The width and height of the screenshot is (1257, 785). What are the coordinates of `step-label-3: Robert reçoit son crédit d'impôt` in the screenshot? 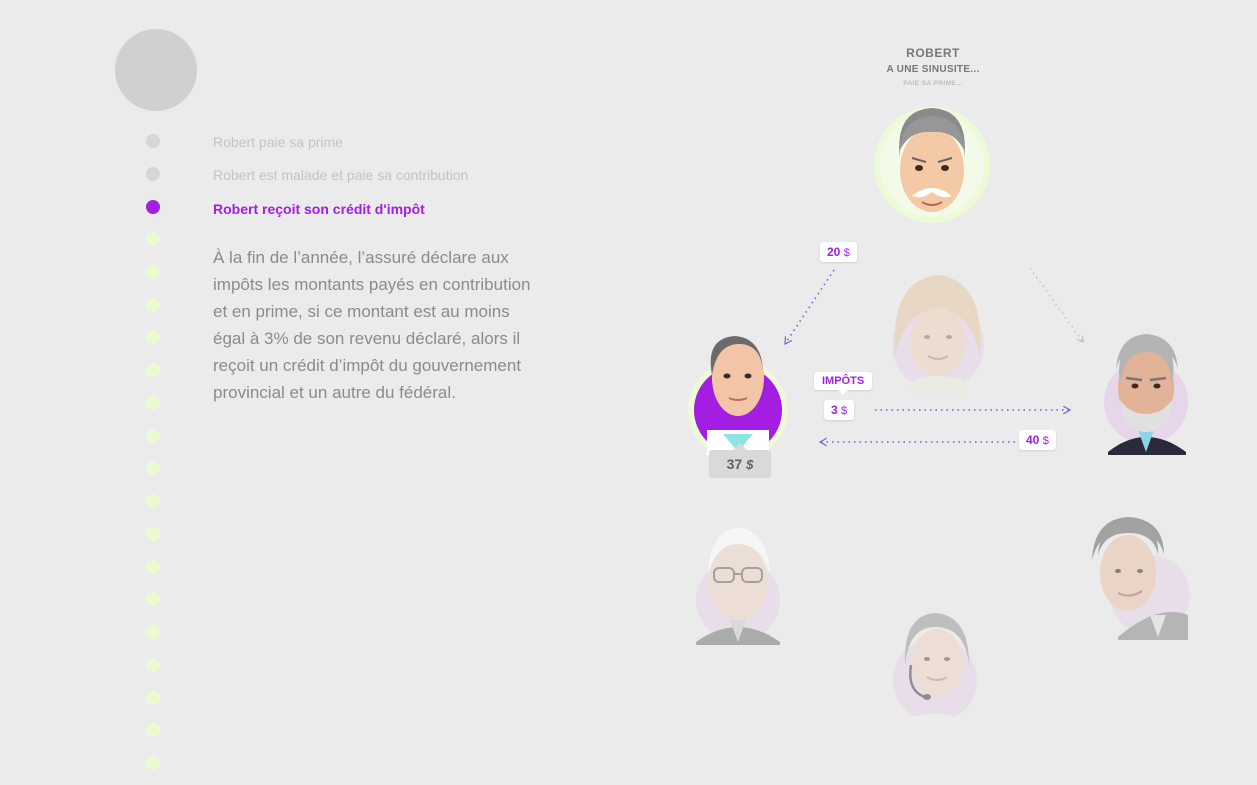 It's located at (319, 209).